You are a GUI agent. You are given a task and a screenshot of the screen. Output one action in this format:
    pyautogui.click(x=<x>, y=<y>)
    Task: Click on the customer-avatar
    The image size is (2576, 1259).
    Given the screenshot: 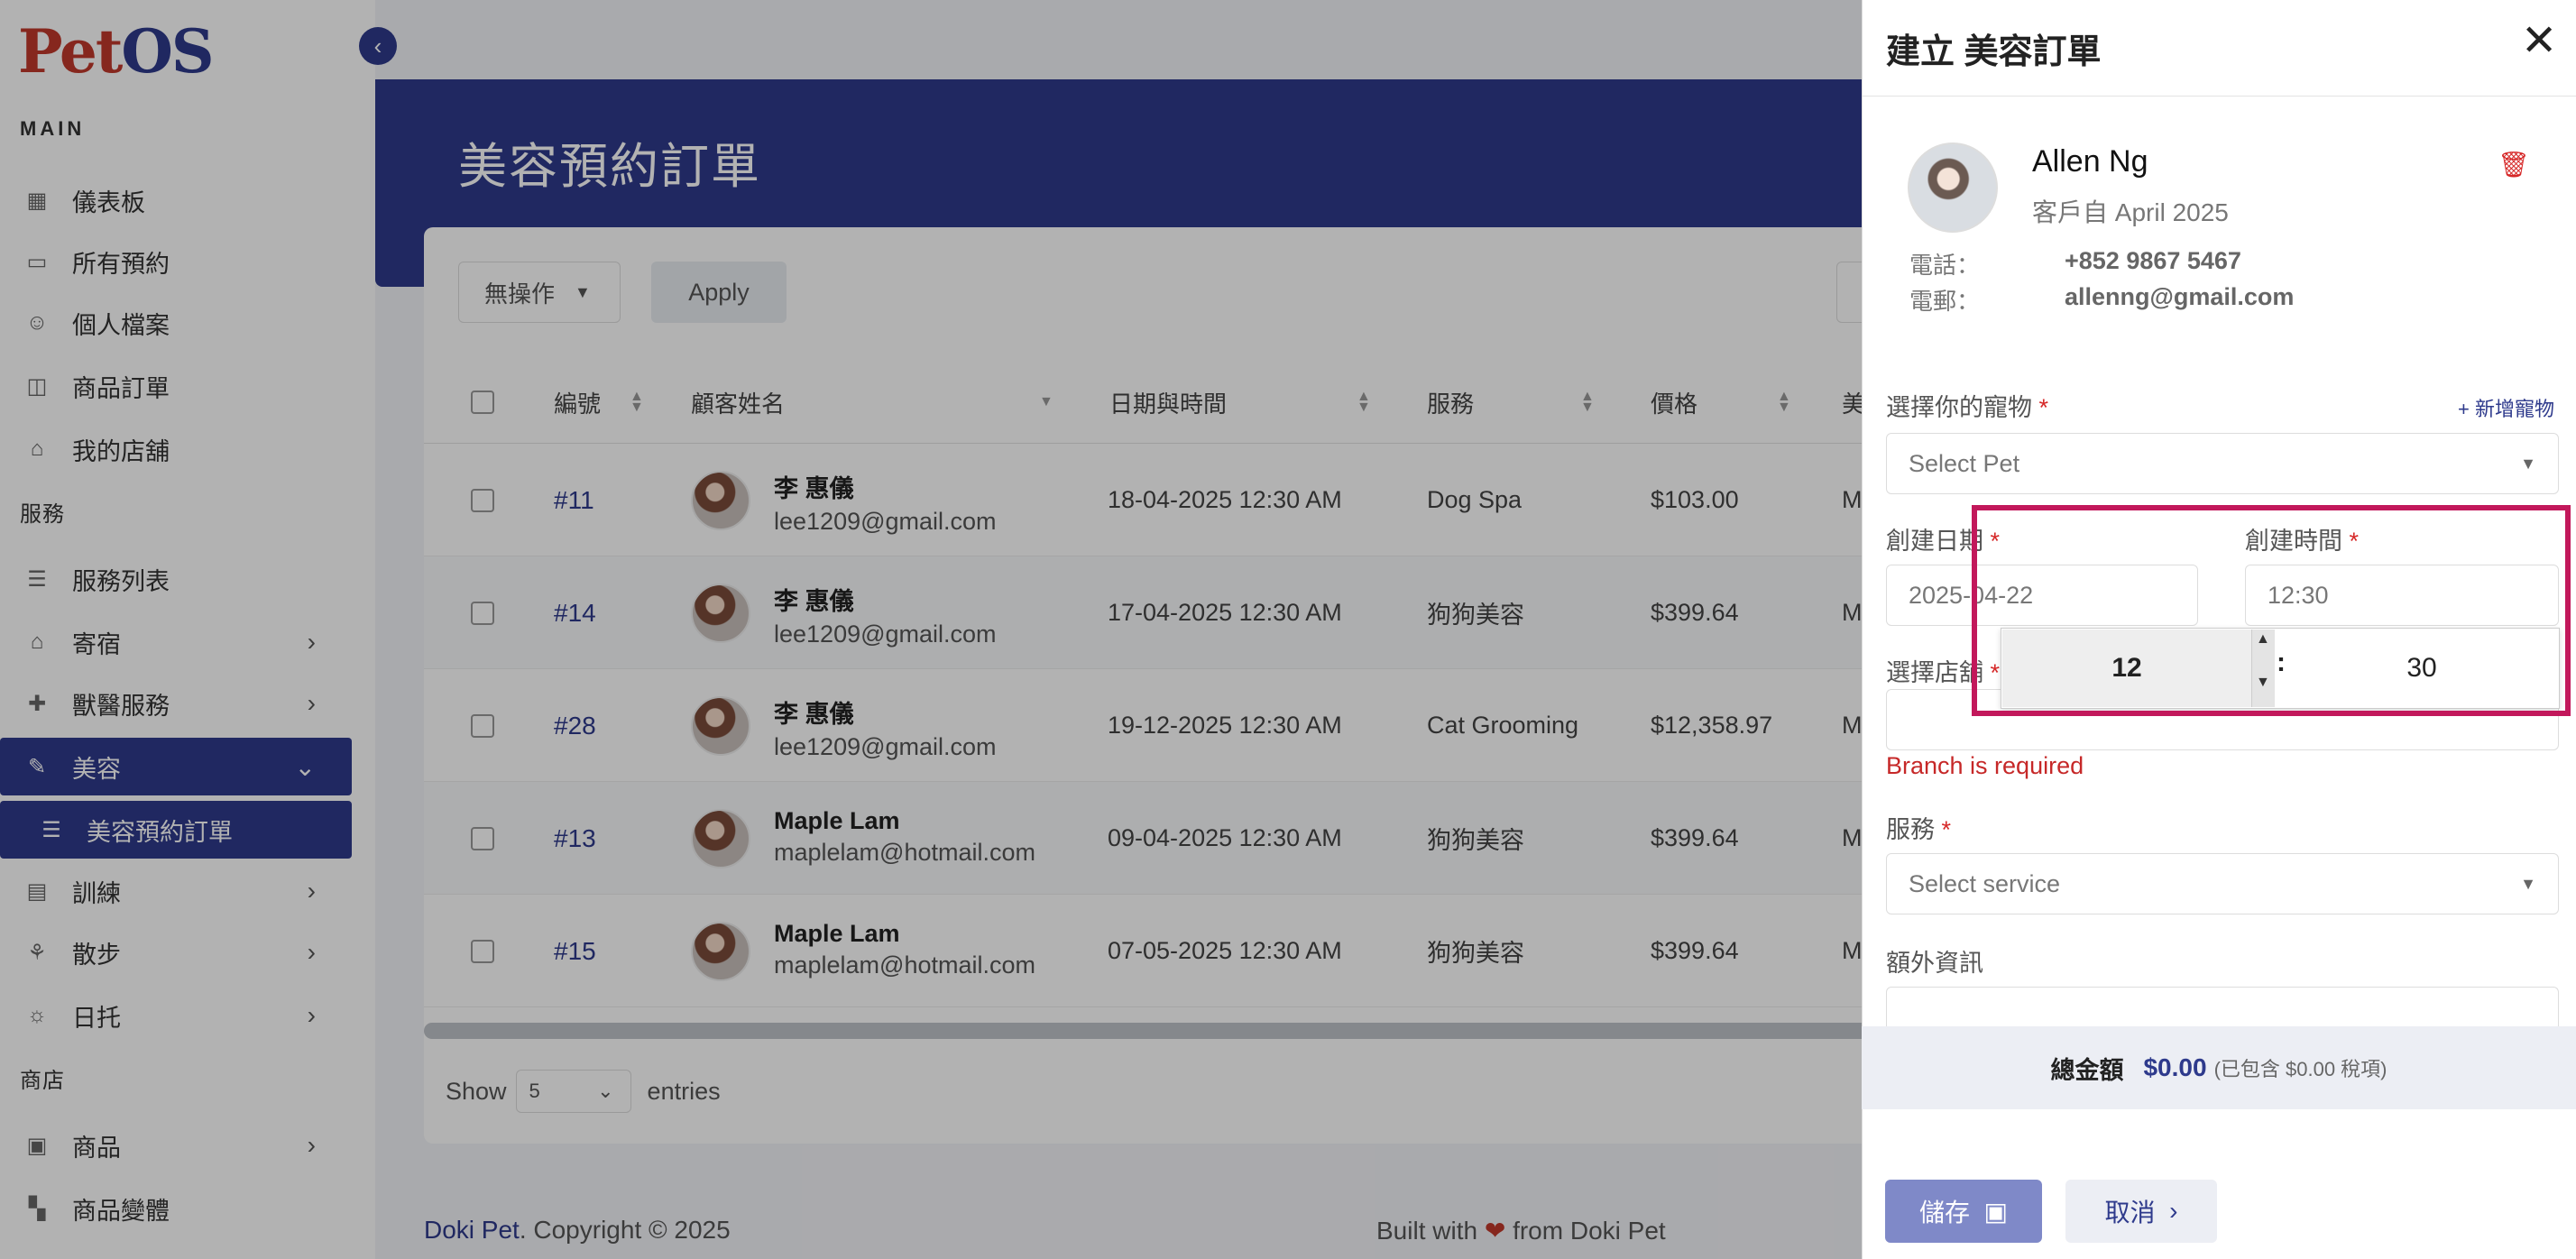 What is the action you would take?
    pyautogui.click(x=1953, y=187)
    